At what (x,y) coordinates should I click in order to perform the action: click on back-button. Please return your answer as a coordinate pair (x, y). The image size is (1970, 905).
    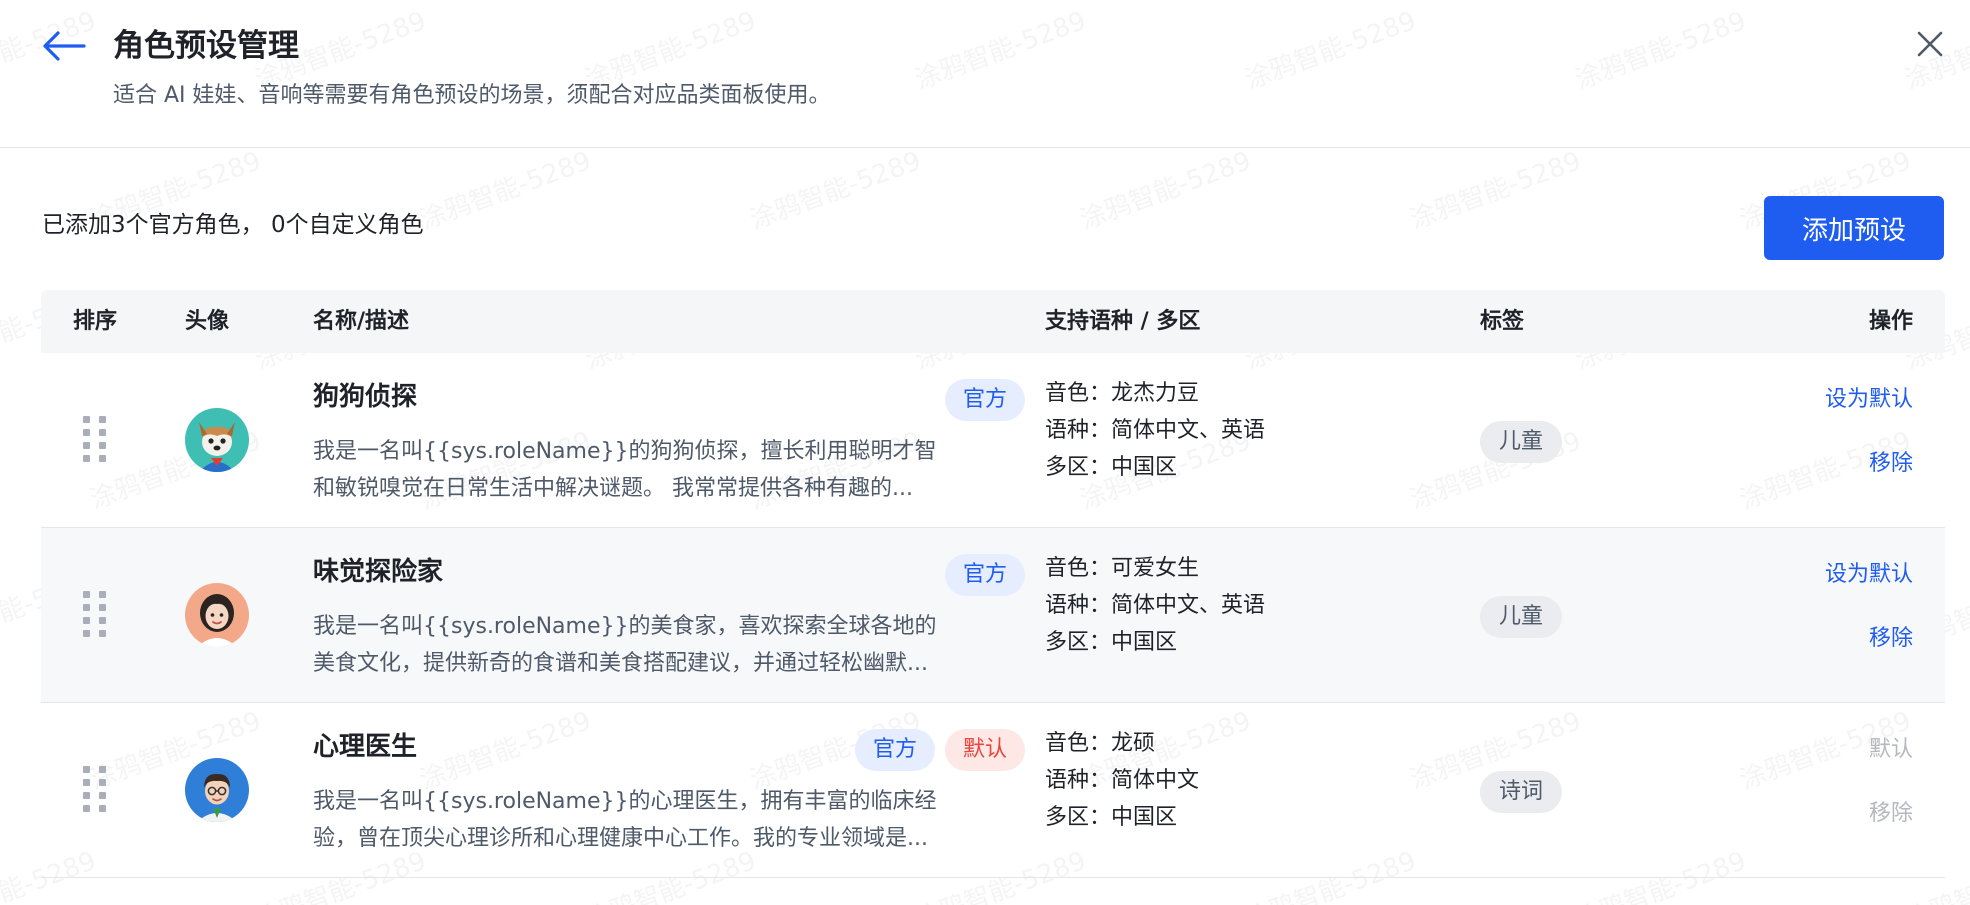
    Looking at the image, I should click on (64, 46).